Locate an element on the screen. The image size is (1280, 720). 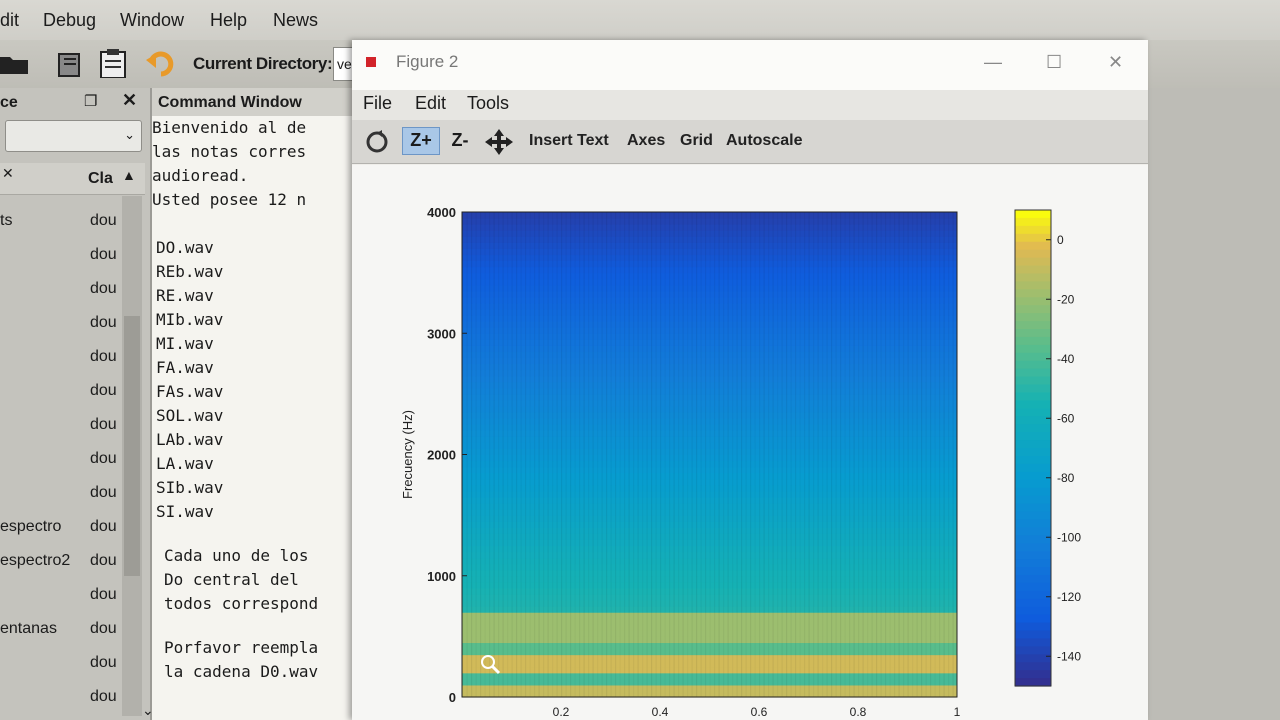
workspace-row: ts dou is located at coordinates (61, 221).